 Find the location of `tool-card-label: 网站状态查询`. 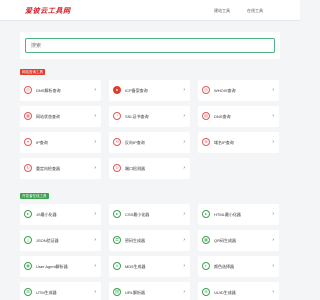

tool-card-label: 网站状态查询 is located at coordinates (48, 116).